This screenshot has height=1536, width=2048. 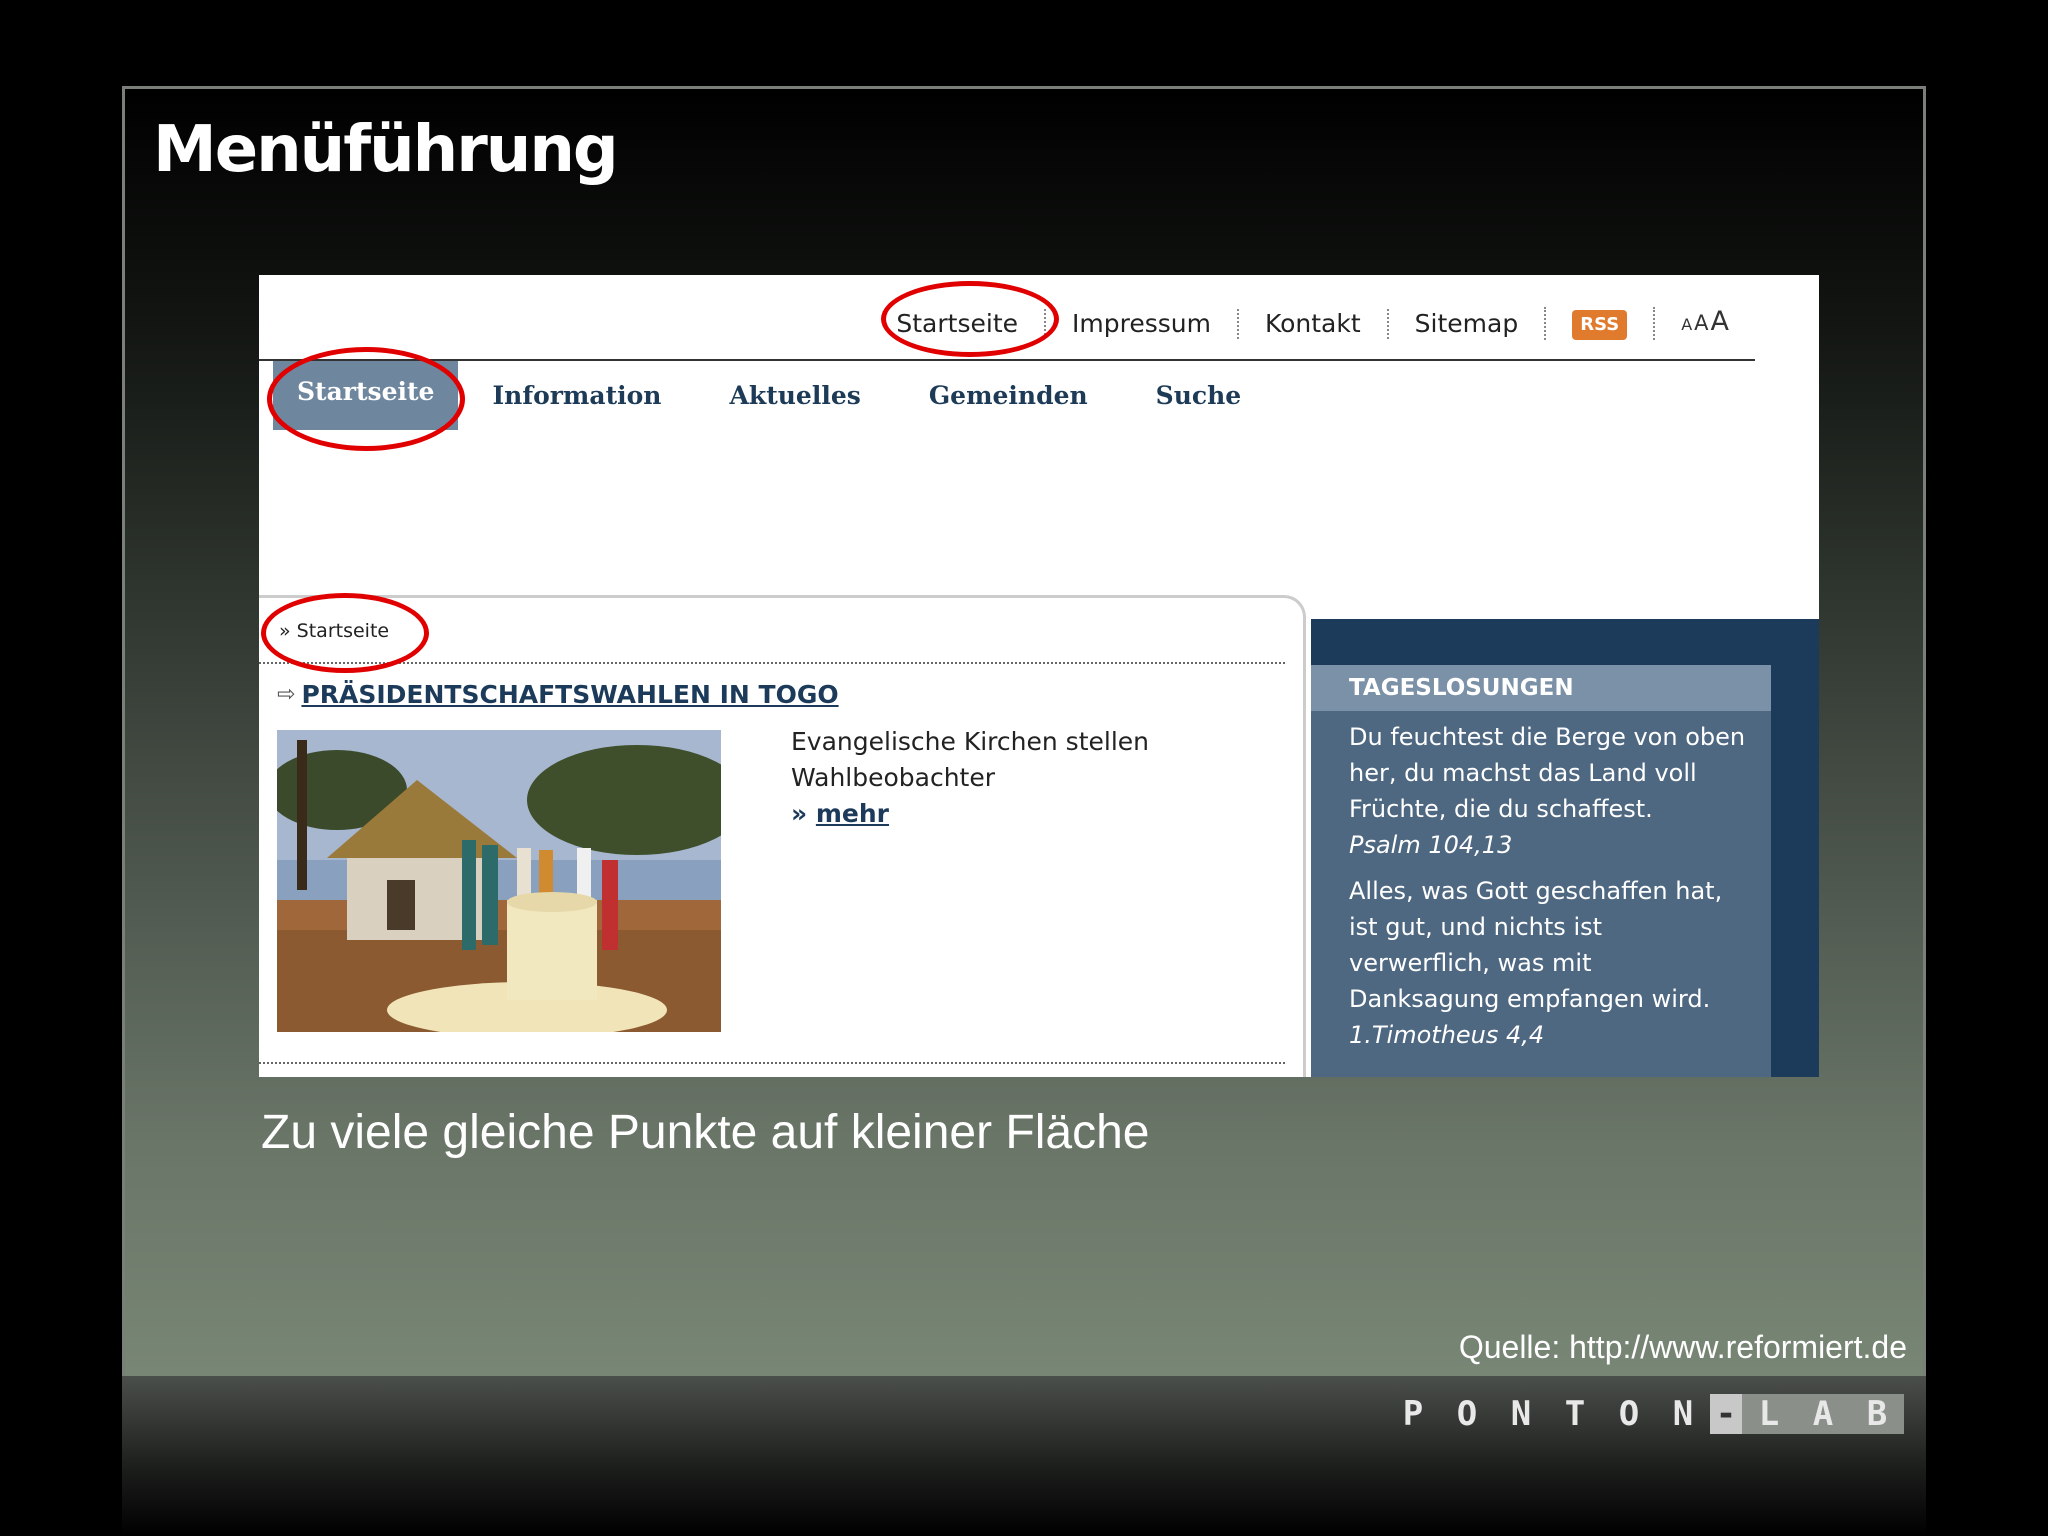 I want to click on logo-letter: T, so click(x=1575, y=1414).